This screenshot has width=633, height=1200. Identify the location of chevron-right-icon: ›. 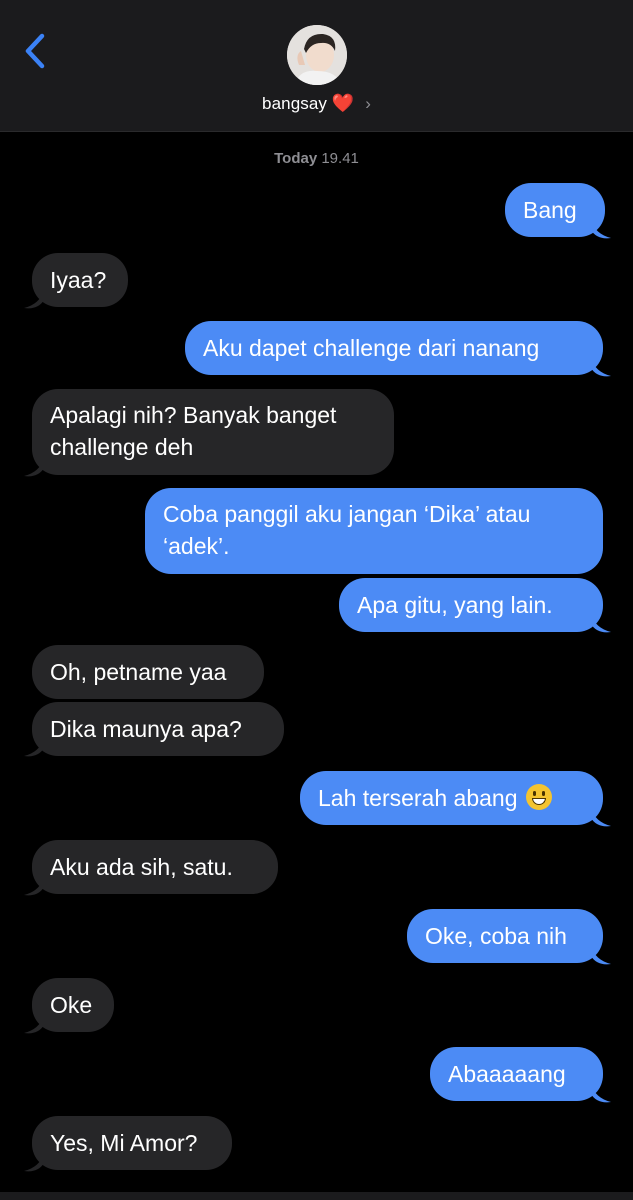
(368, 103).